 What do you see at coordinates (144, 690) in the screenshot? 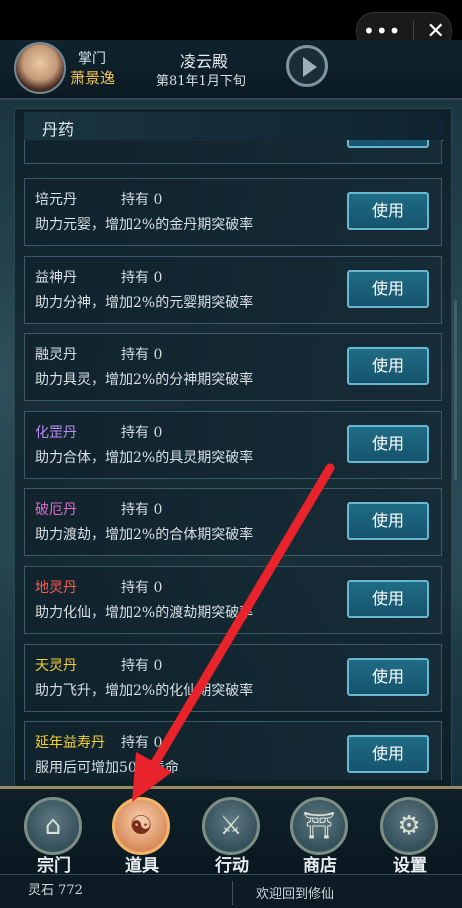
I see `pill-description: 助力飞升，增加2%的化仙期突破率` at bounding box center [144, 690].